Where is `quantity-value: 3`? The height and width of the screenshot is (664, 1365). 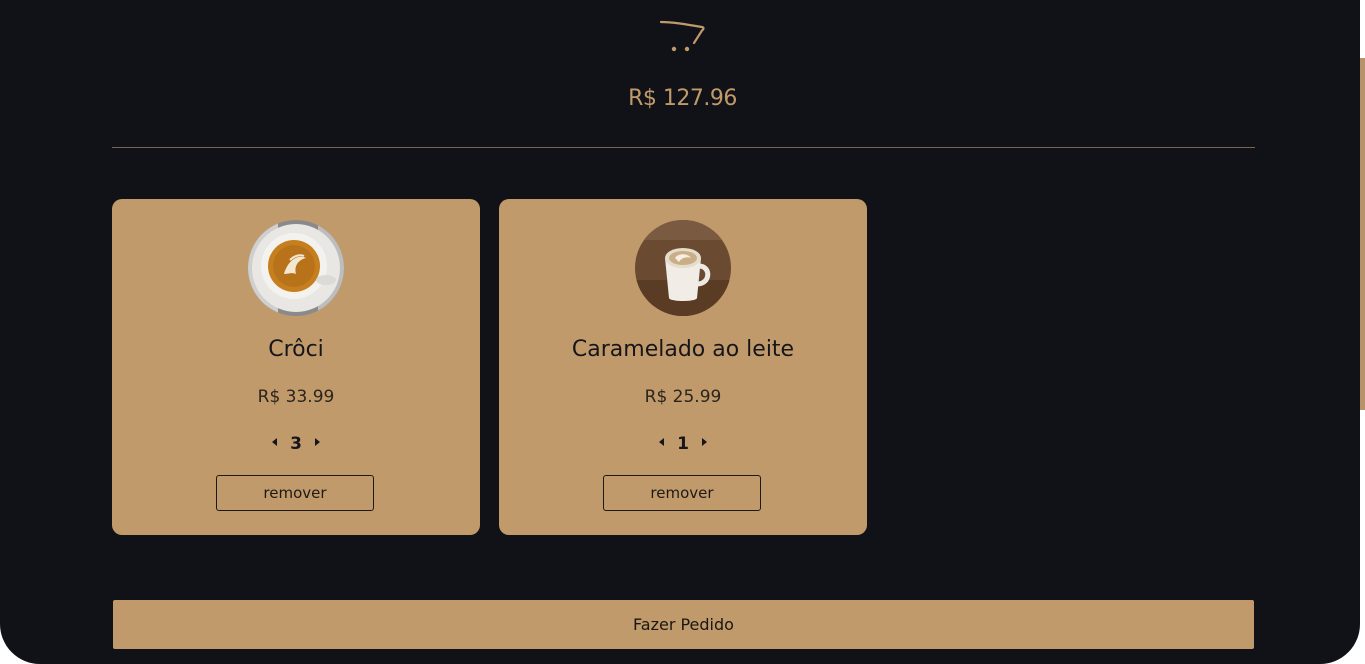 quantity-value: 3 is located at coordinates (296, 444).